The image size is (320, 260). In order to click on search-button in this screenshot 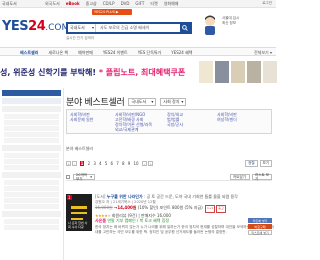, I will do `click(185, 28)`.